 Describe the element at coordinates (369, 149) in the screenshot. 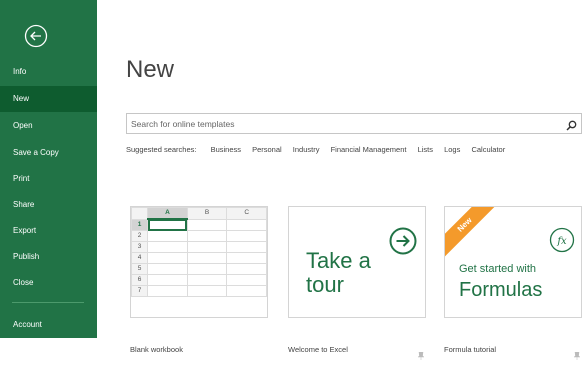

I see `suggested-search-link: Financial Management` at that location.